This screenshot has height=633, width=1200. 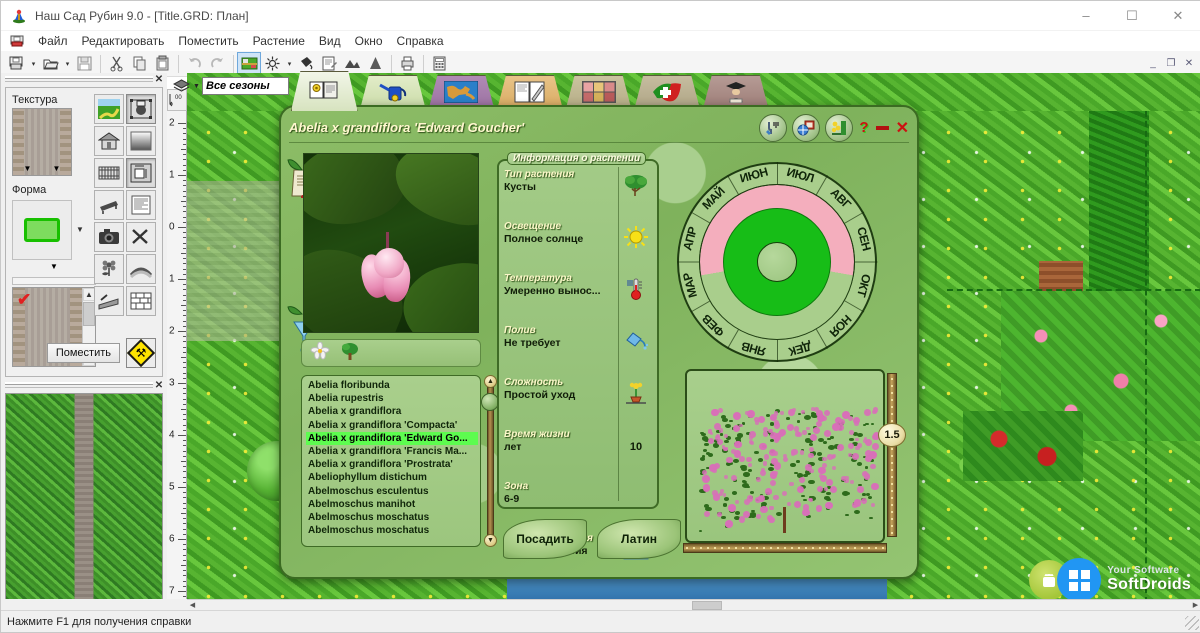 I want to click on preview-panel-handle: ✕, so click(x=84, y=385).